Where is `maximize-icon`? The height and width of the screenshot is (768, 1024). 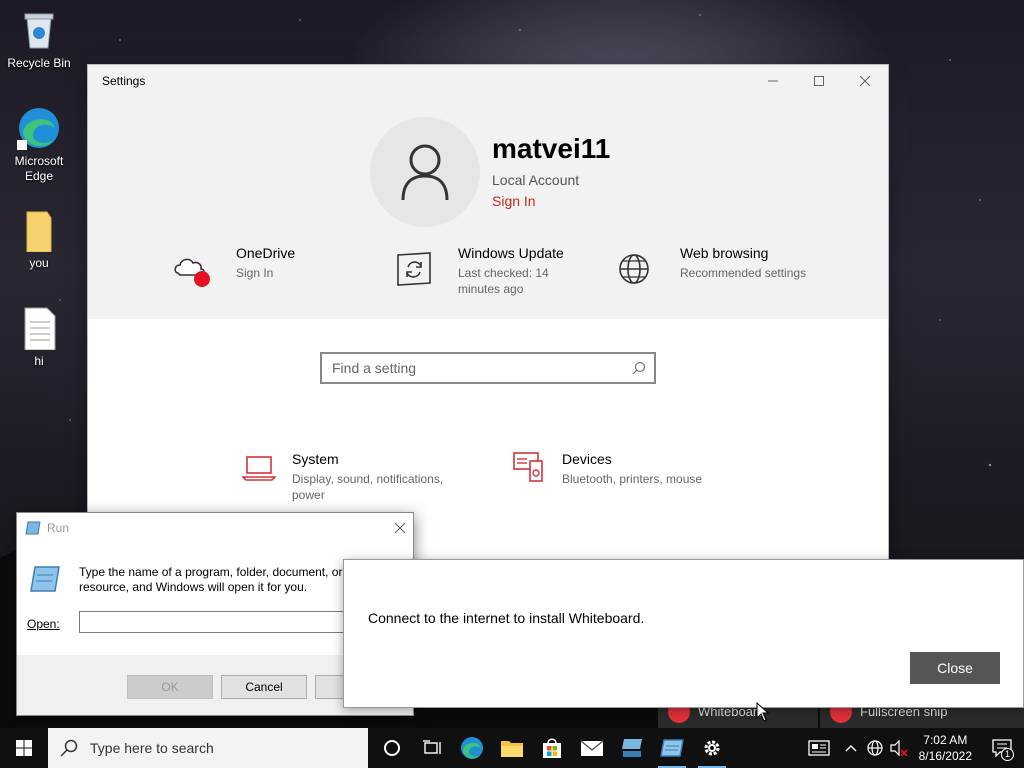
maximize-icon is located at coordinates (819, 81).